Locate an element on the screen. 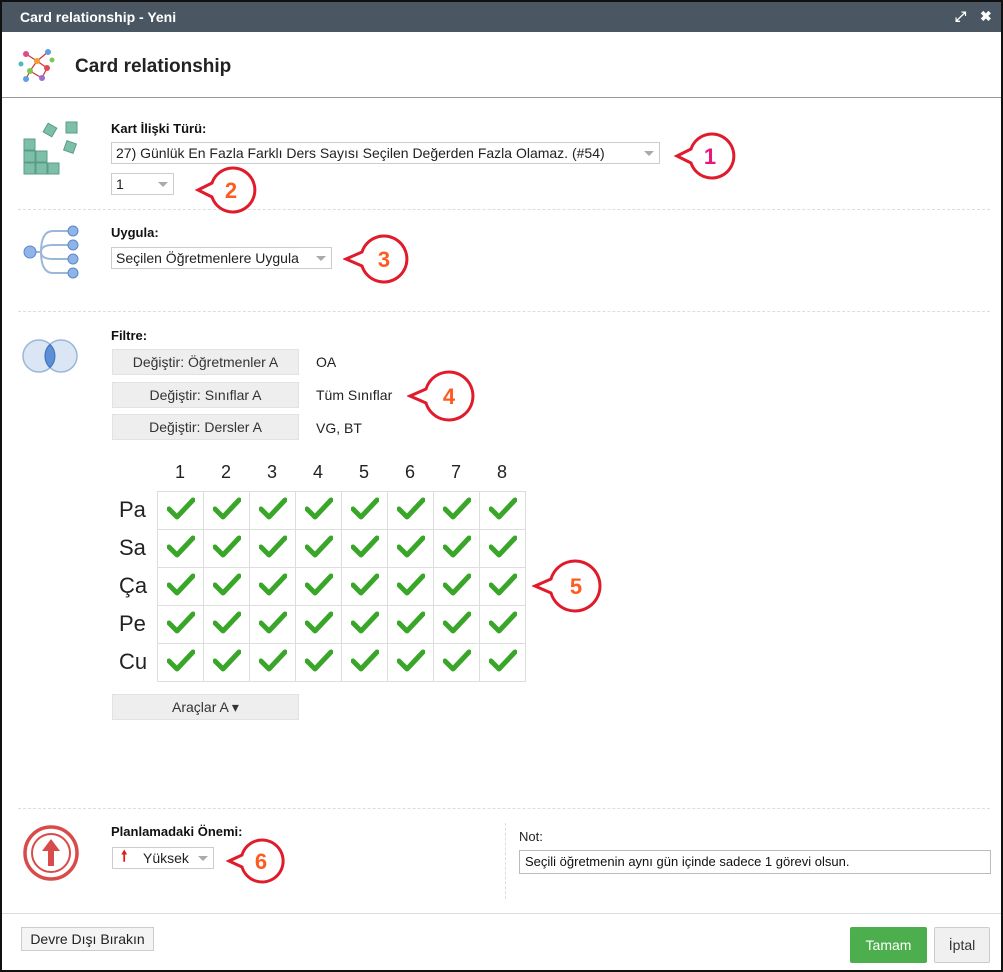  importance-select: 🠕 Yüksek is located at coordinates (163, 858).